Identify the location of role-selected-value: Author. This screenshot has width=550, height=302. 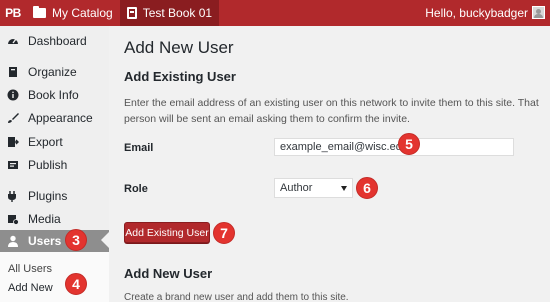
(296, 188).